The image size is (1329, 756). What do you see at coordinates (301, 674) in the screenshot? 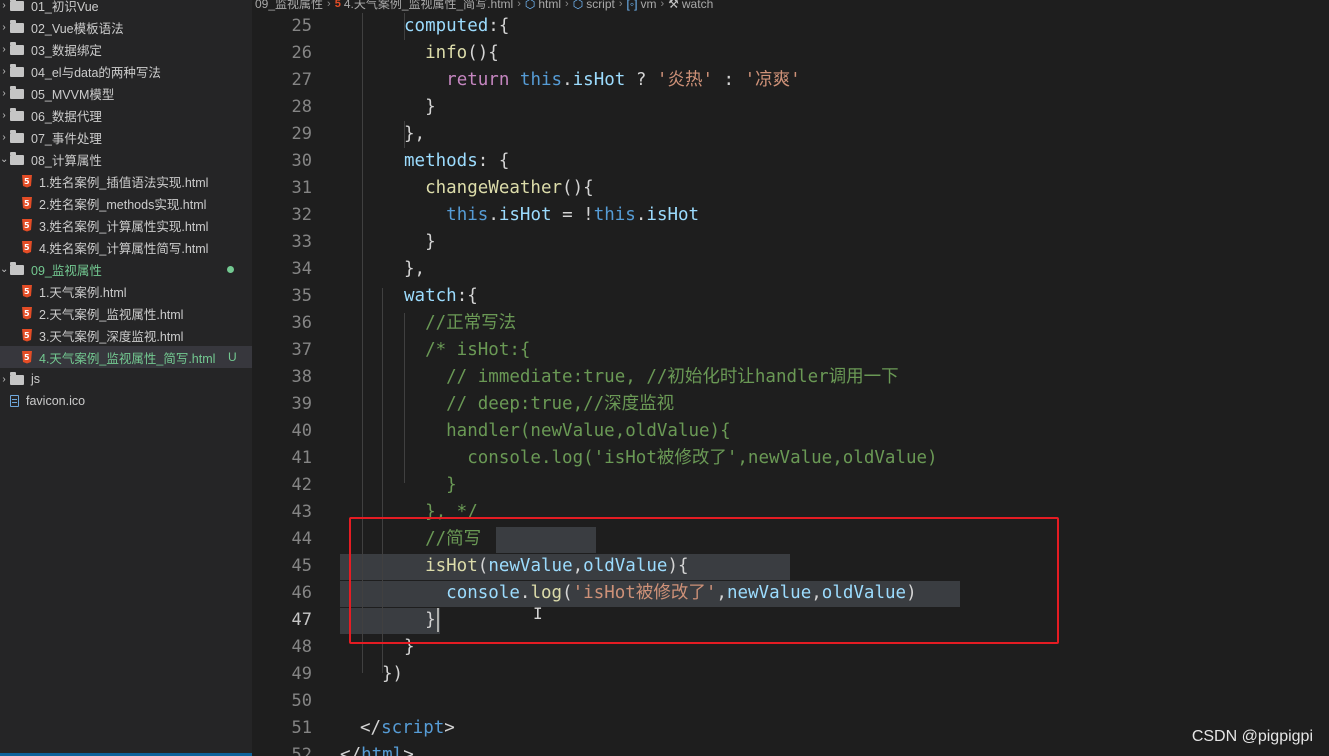
I see `line-number: 49` at bounding box center [301, 674].